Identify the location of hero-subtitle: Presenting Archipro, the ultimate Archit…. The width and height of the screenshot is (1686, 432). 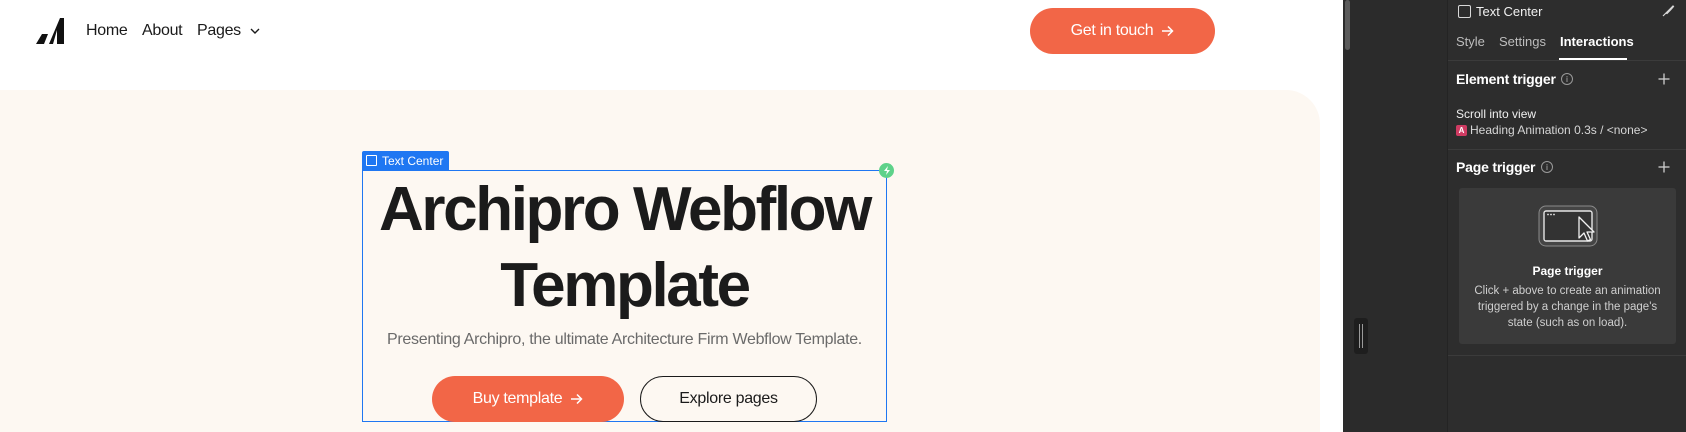
(624, 340).